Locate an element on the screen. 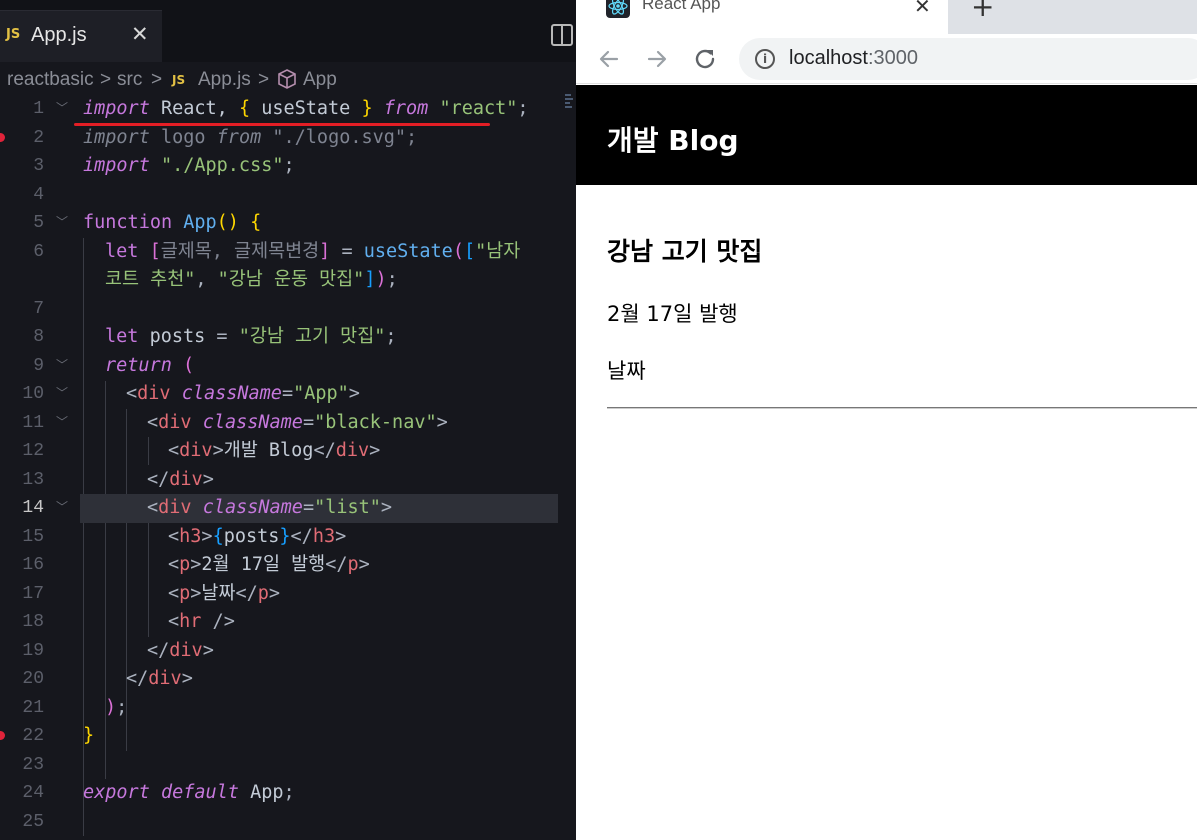  code-line: 13 </div> is located at coordinates (288, 480).